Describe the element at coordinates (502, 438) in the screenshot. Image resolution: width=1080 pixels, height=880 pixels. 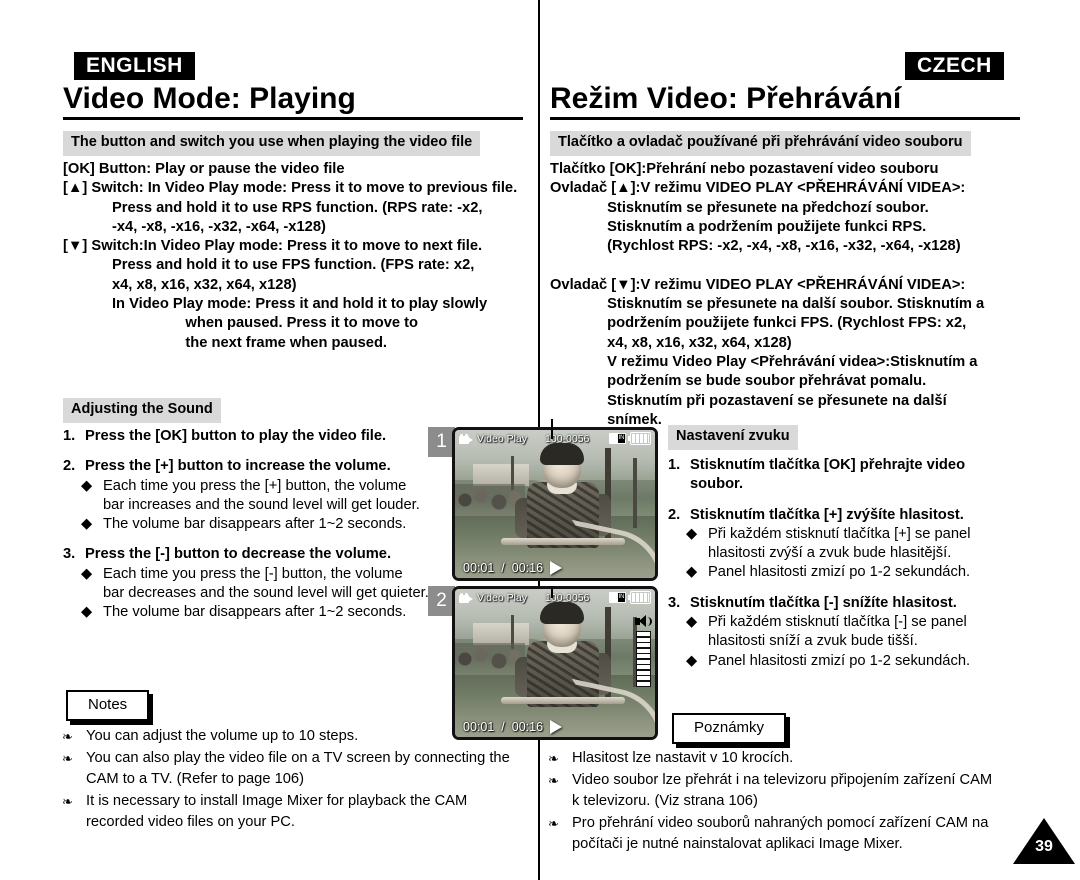
I see `osd-mode-label-1: Video Play` at that location.